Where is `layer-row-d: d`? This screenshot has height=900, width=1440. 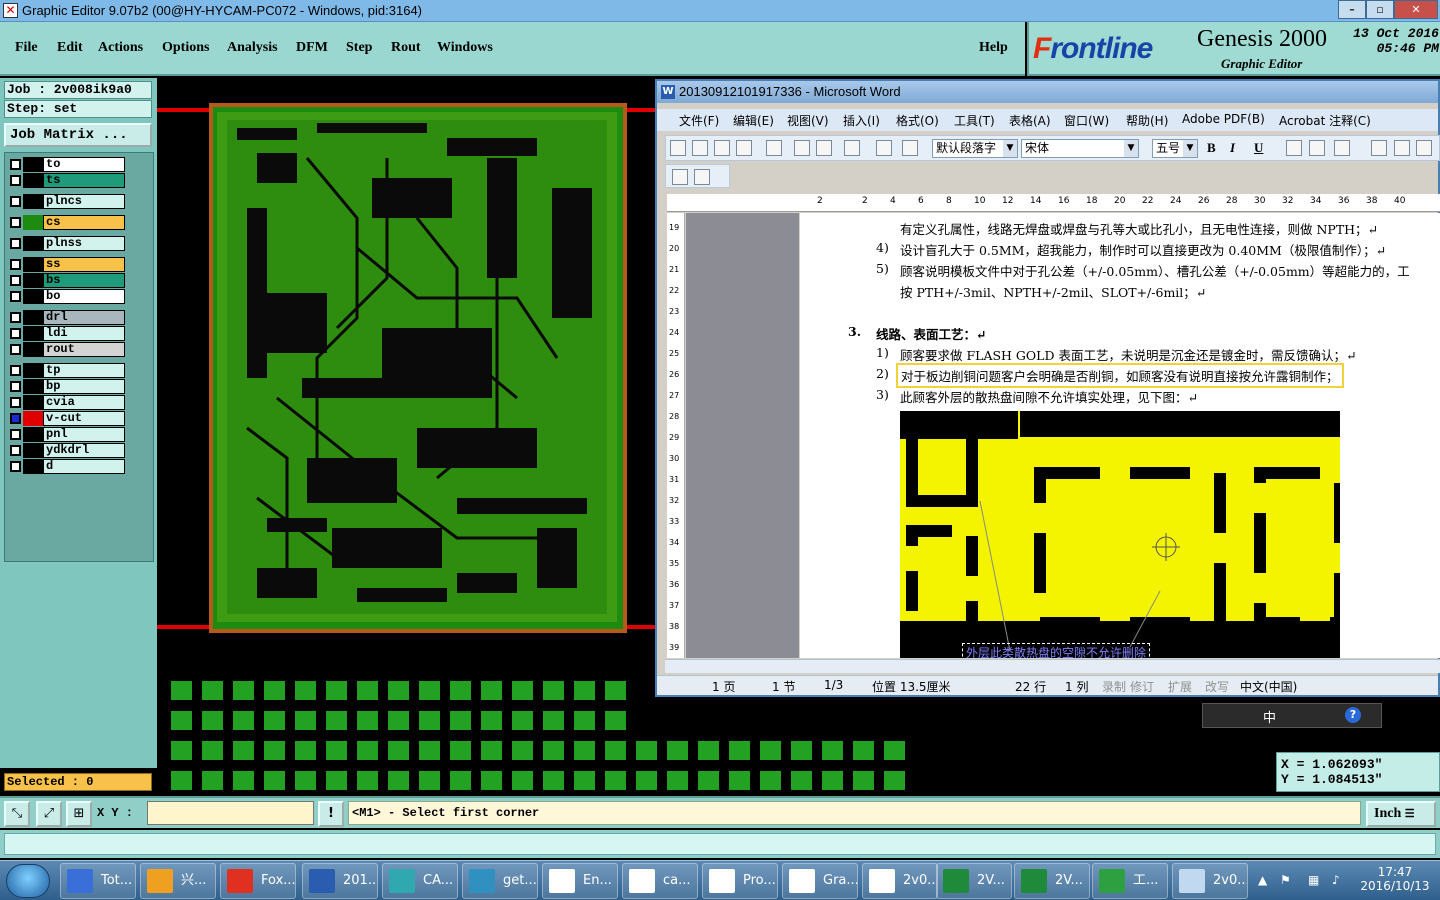
layer-row-d: d is located at coordinates (67, 466).